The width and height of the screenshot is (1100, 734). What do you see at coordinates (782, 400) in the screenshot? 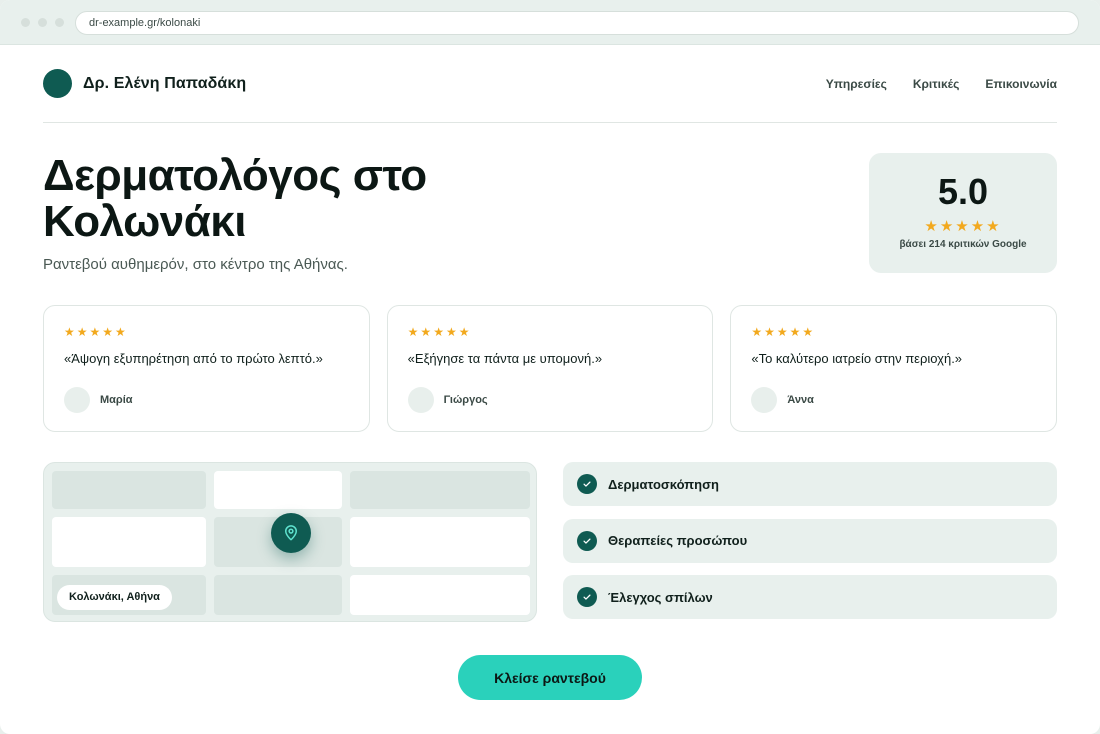
I see `reviewer: Άννα` at bounding box center [782, 400].